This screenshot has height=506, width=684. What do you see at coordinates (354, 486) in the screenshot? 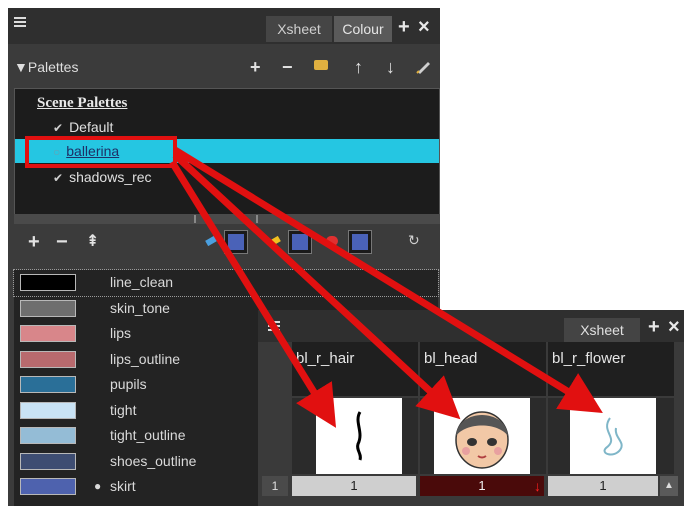
I see `frame-cell-hair: 1` at bounding box center [354, 486].